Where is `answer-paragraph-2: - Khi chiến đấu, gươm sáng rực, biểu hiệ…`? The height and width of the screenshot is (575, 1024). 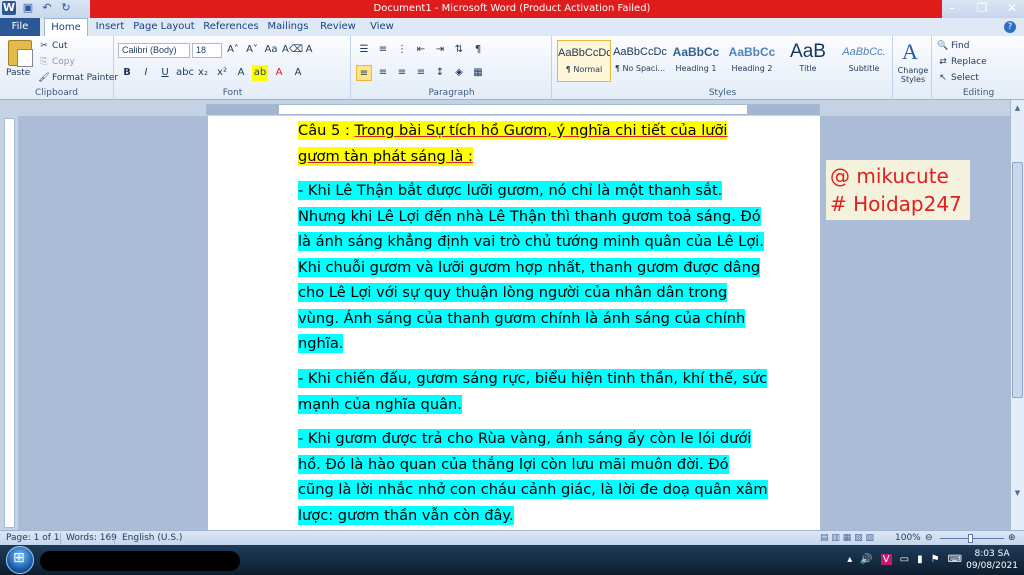
answer-paragraph-2: - Khi chiến đấu, gươm sáng rực, biểu hiệ… is located at coordinates (533, 391).